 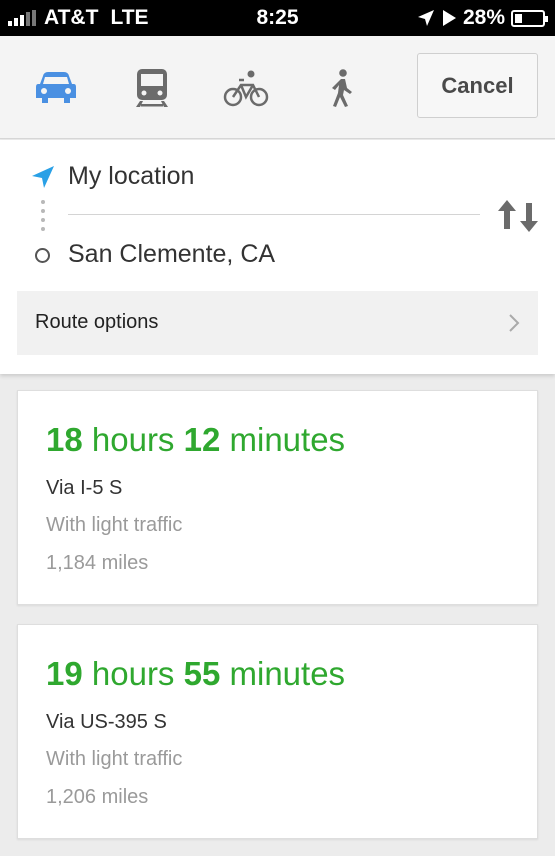 What do you see at coordinates (106, 722) in the screenshot?
I see `route-via: Via US-395 S` at bounding box center [106, 722].